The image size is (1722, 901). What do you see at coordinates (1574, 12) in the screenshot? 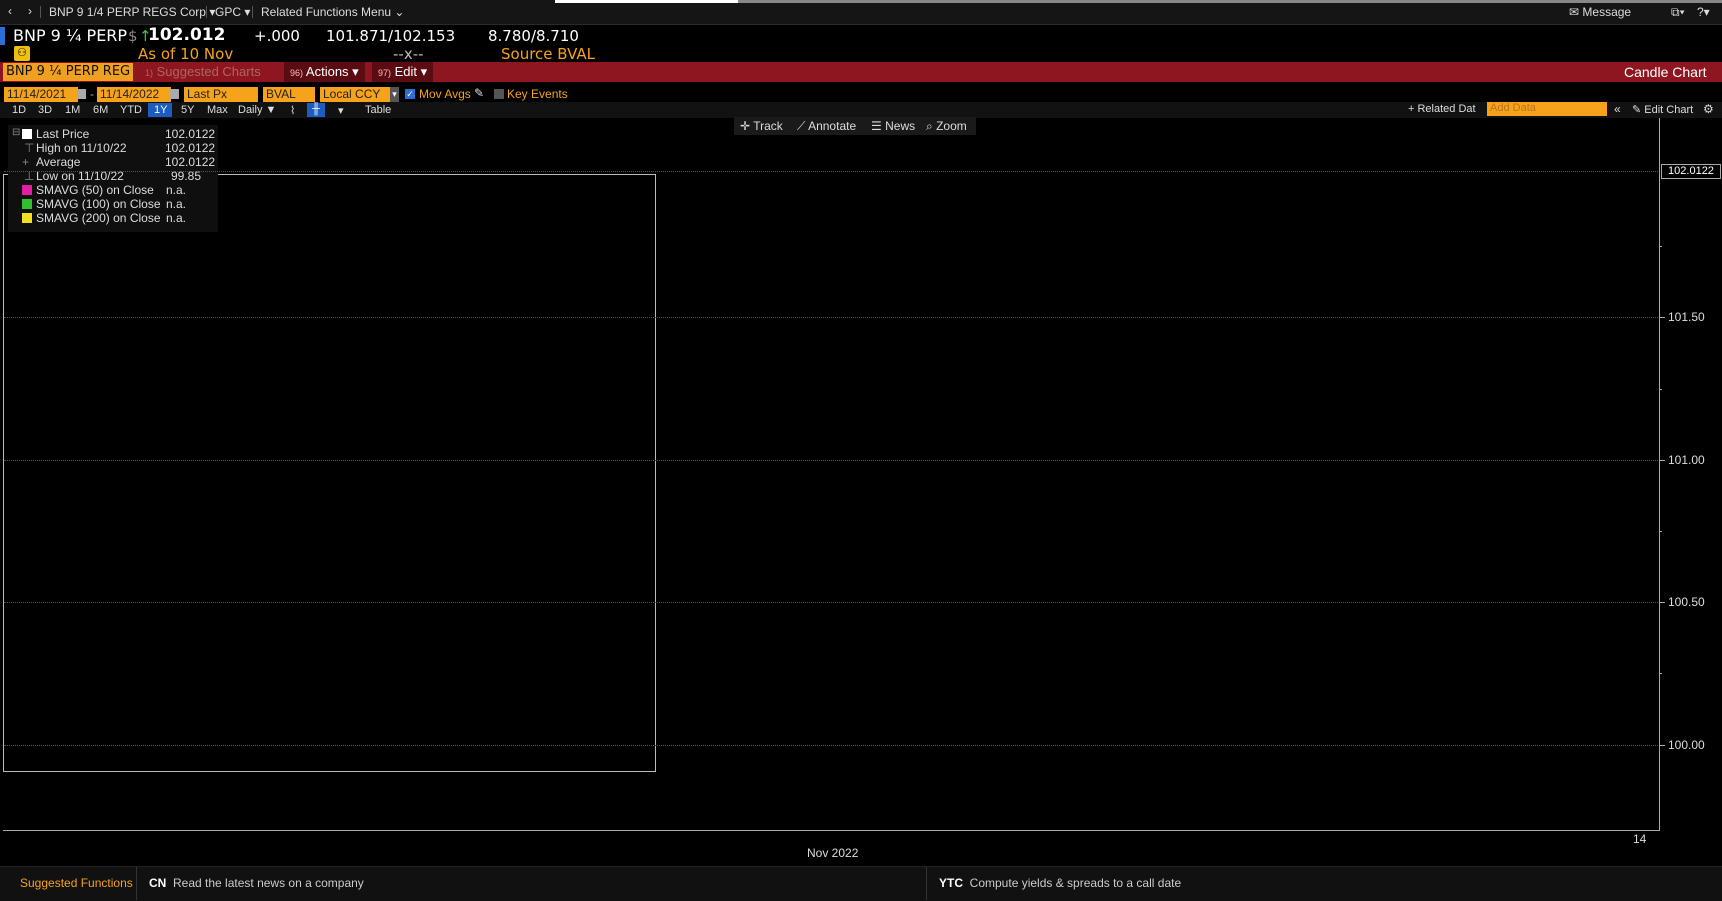
I see `envelope-icon: ✉` at bounding box center [1574, 12].